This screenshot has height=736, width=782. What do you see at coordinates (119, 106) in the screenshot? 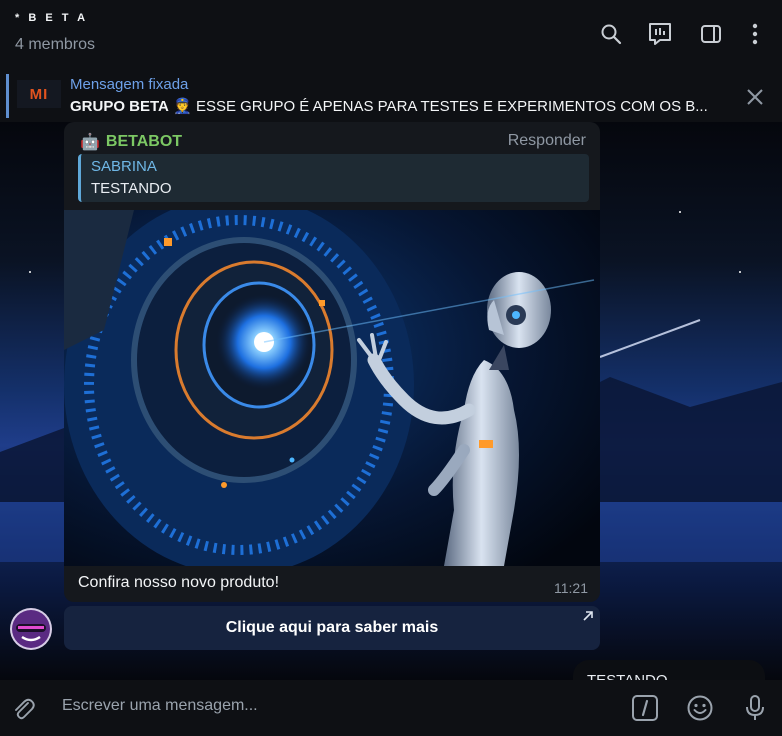
I see `pinned-group-name: GRUPO BETA` at bounding box center [119, 106].